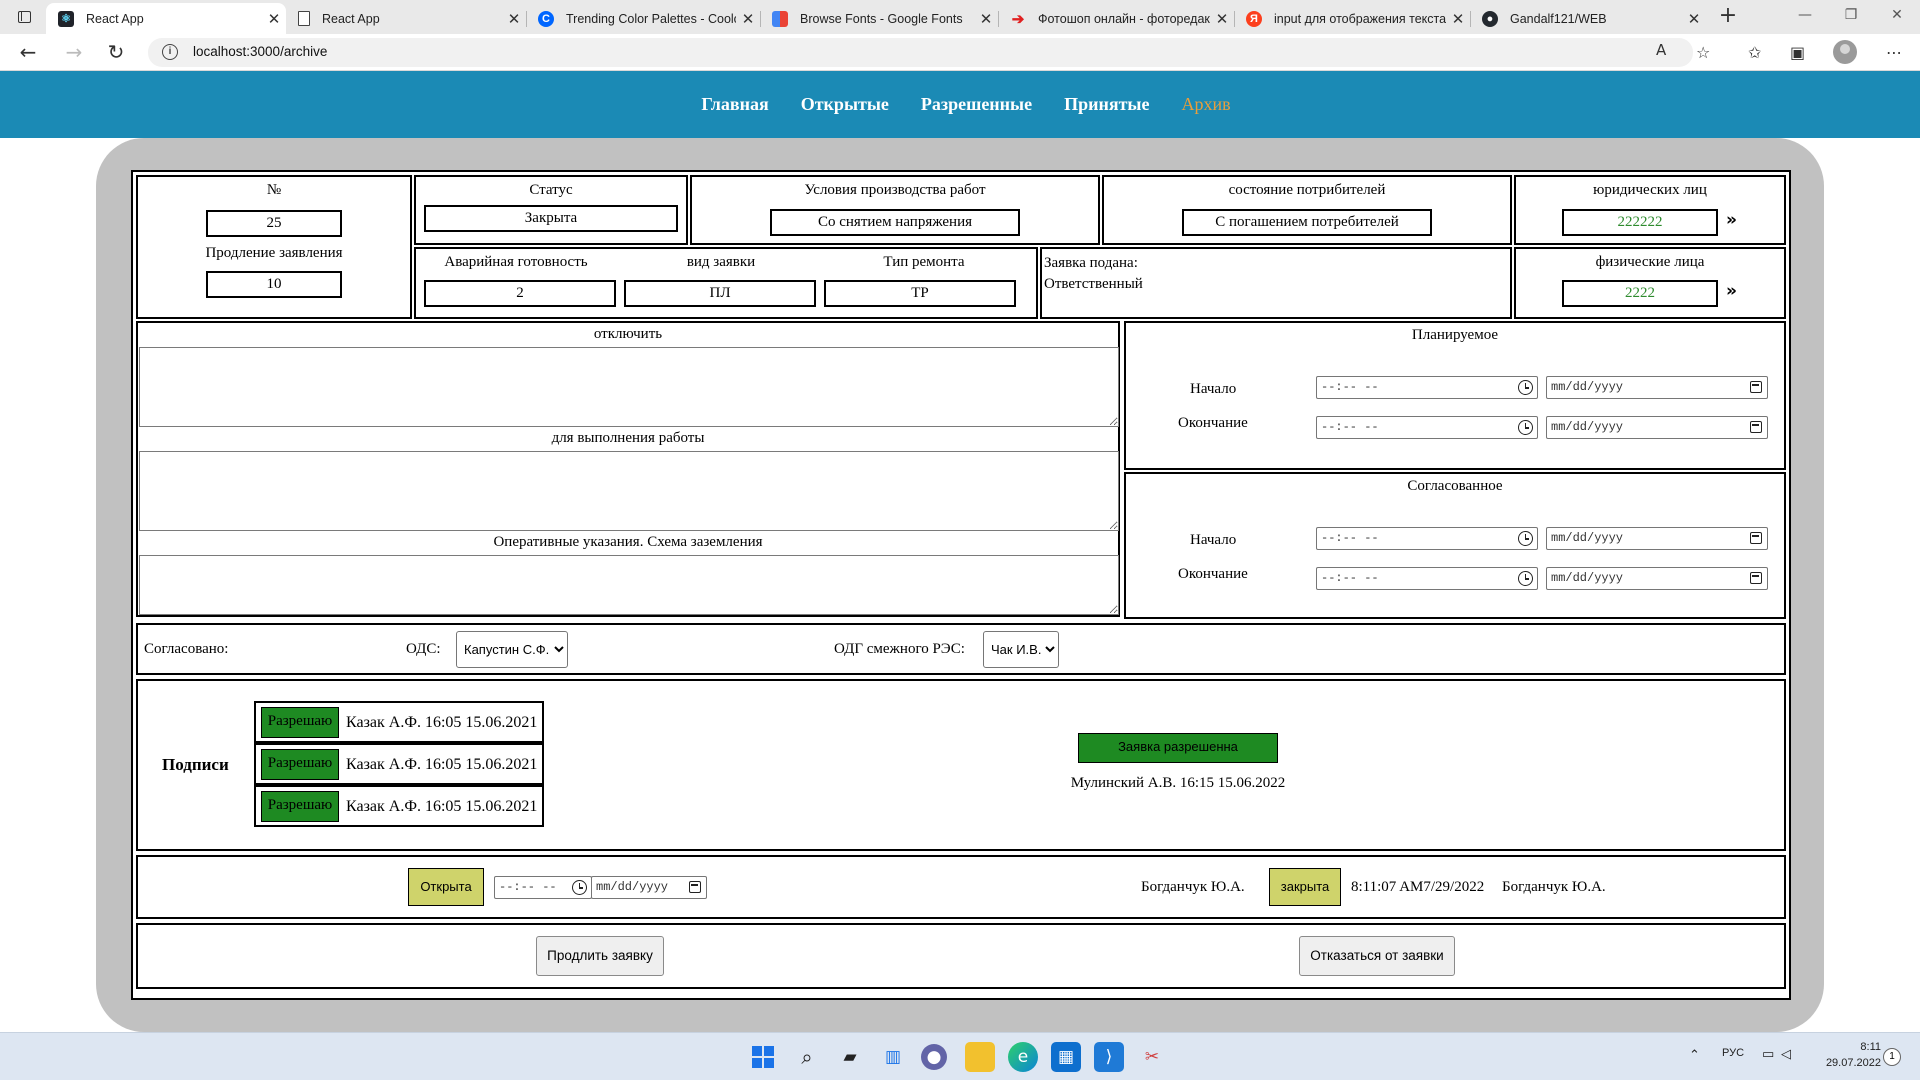 The height and width of the screenshot is (1080, 1920). What do you see at coordinates (1768, 1054) in the screenshot?
I see `network-icon: ▭` at bounding box center [1768, 1054].